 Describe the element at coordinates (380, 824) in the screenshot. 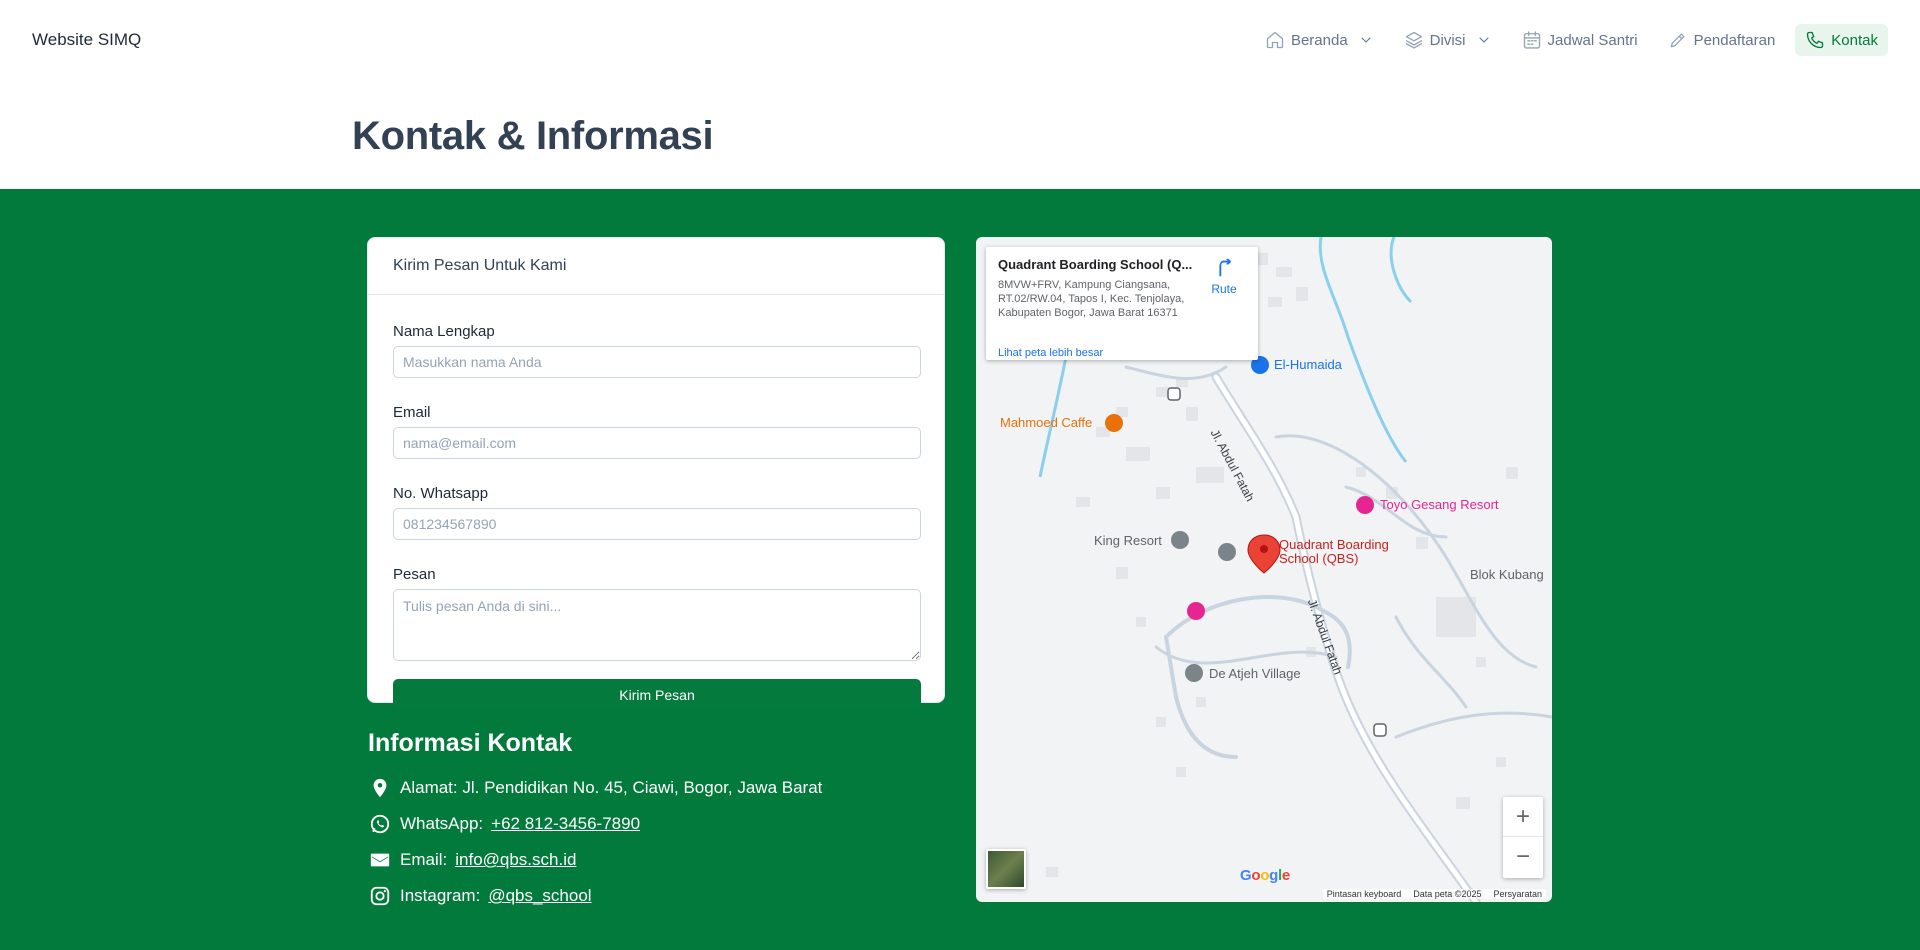

I see `whatsapp-icon` at that location.